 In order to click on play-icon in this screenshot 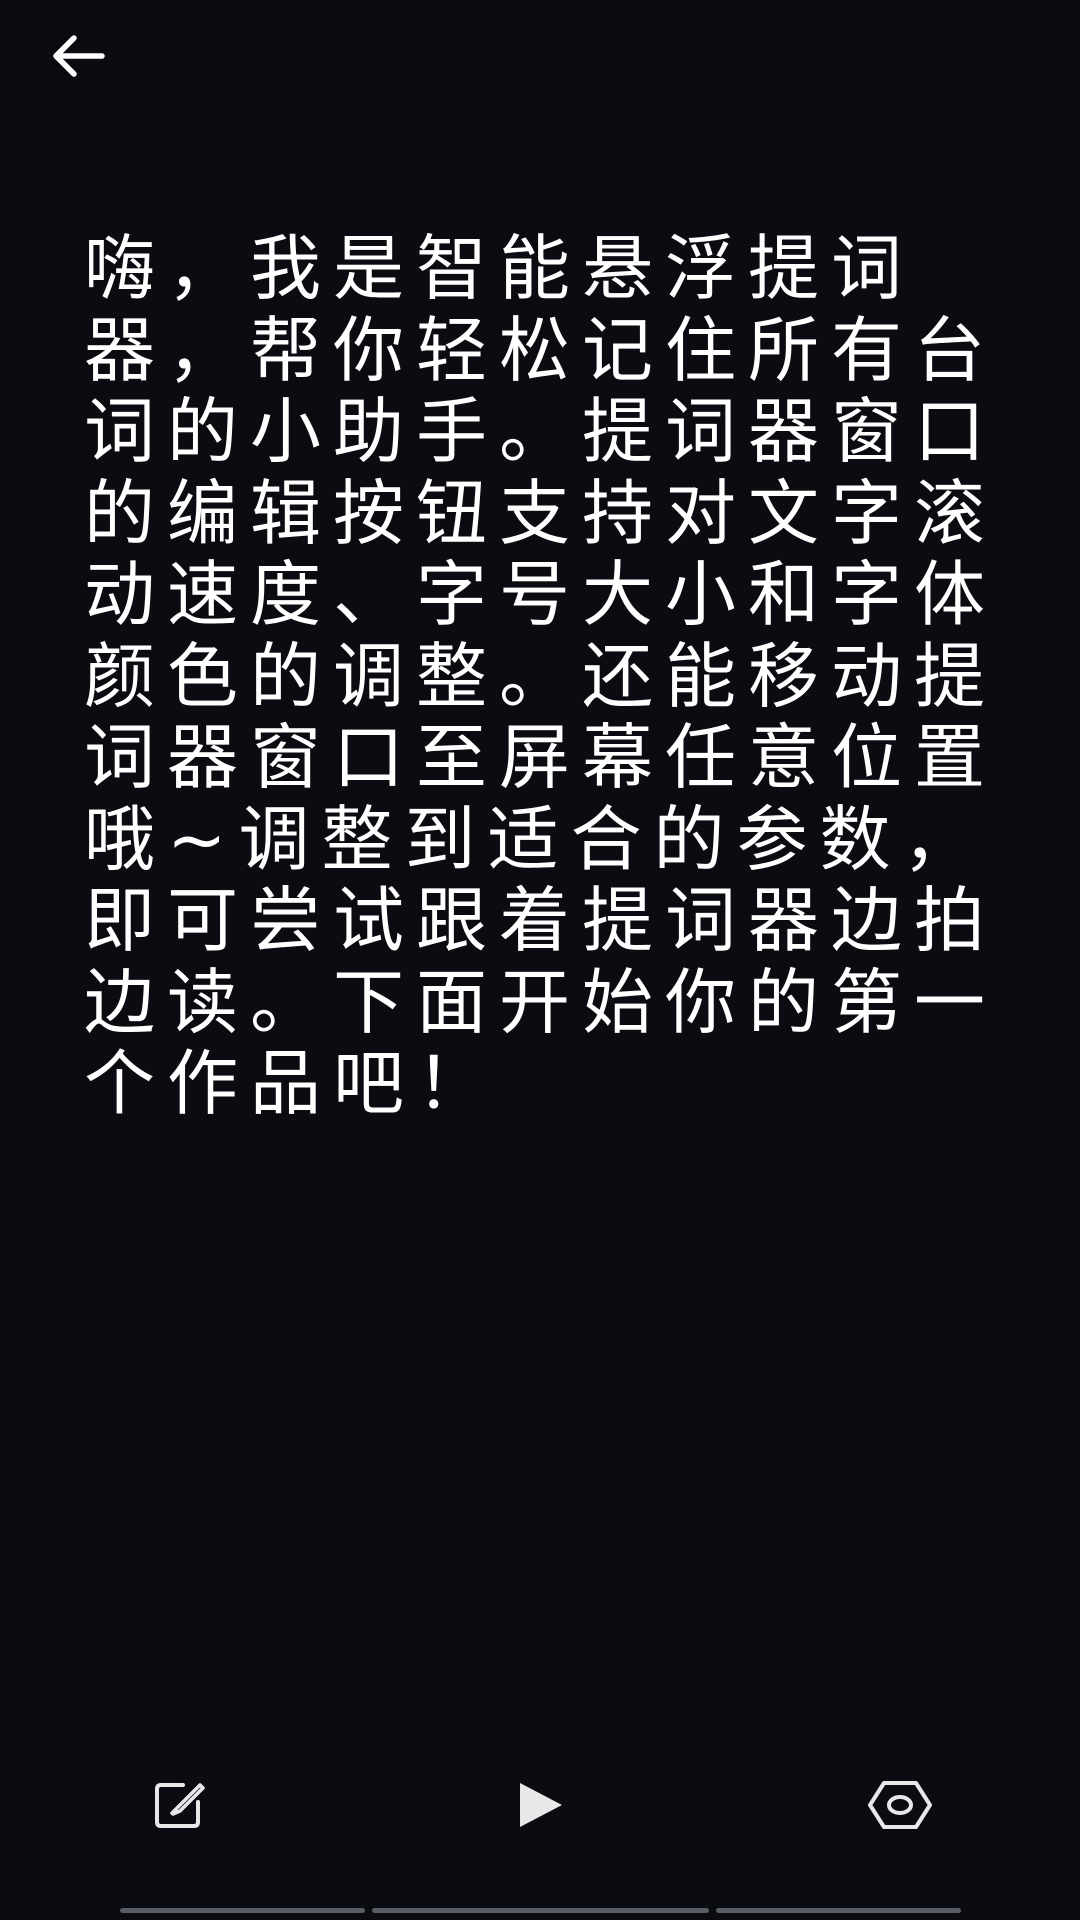, I will do `click(541, 1805)`.